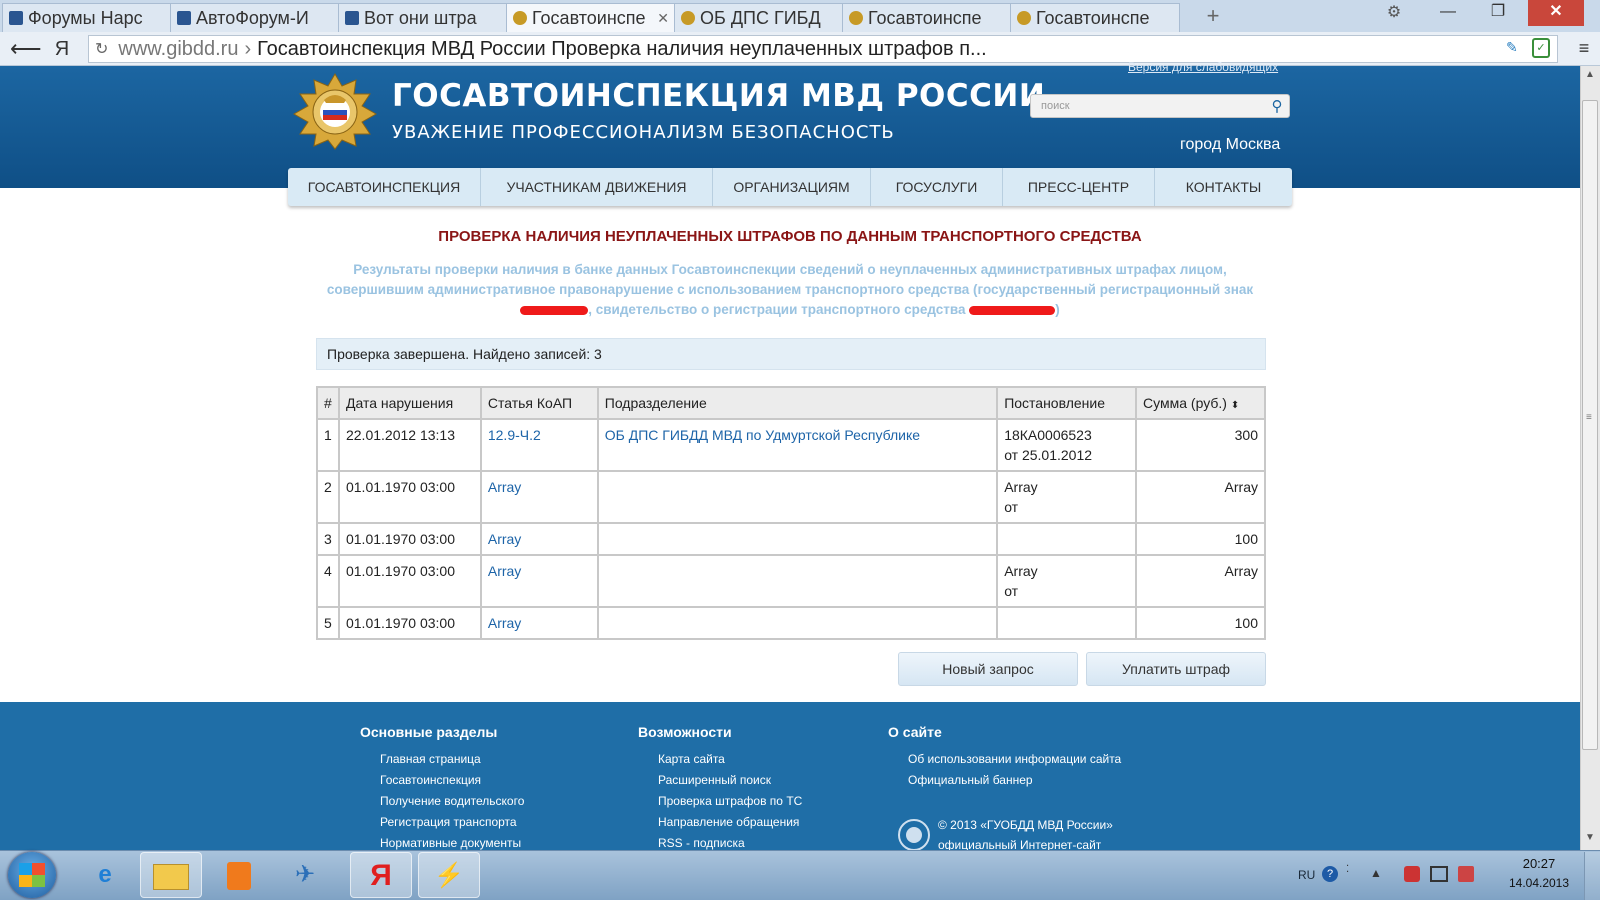  What do you see at coordinates (430, 759) in the screenshot?
I see `footer-link-home: Главная страница` at bounding box center [430, 759].